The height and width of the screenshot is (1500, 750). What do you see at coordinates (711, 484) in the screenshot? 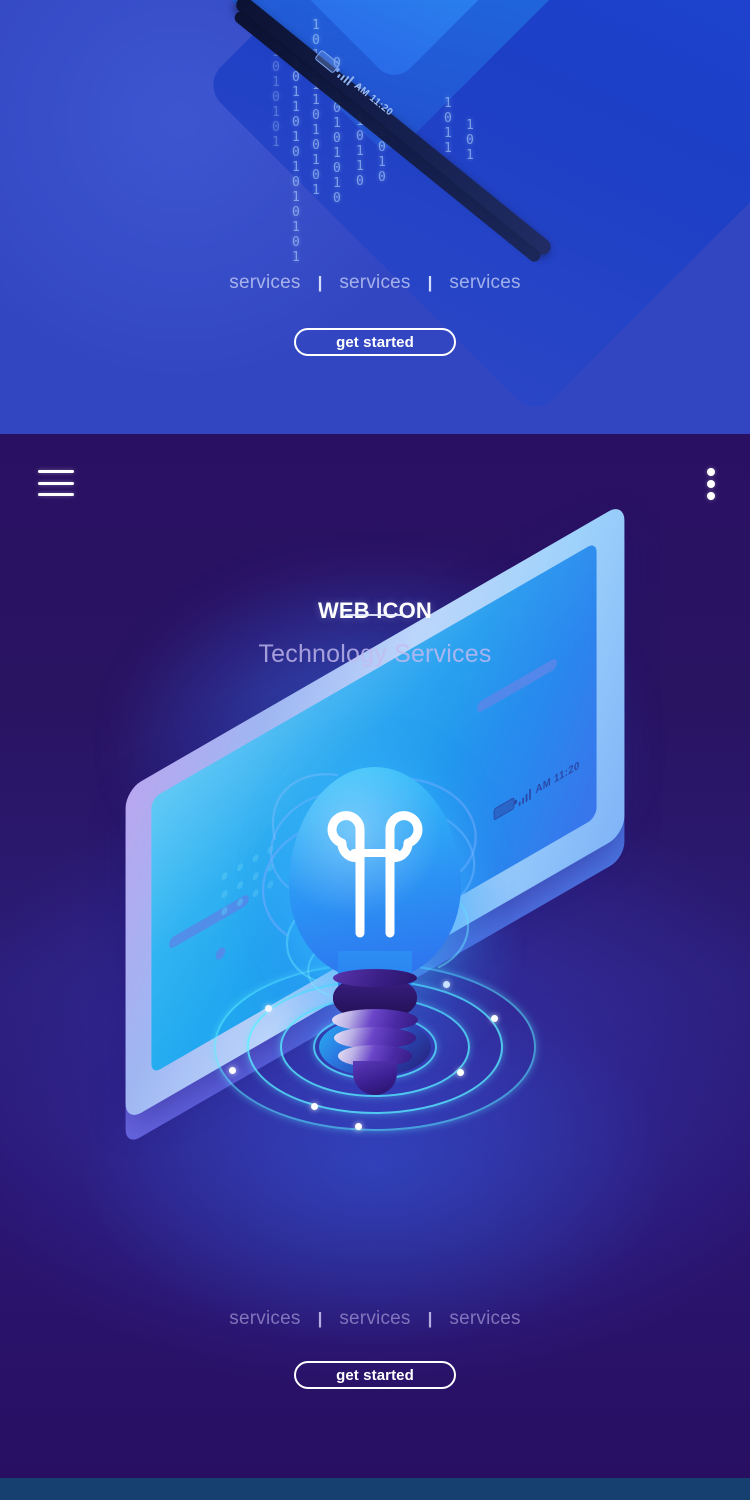
I see `kebab-menu-icon` at bounding box center [711, 484].